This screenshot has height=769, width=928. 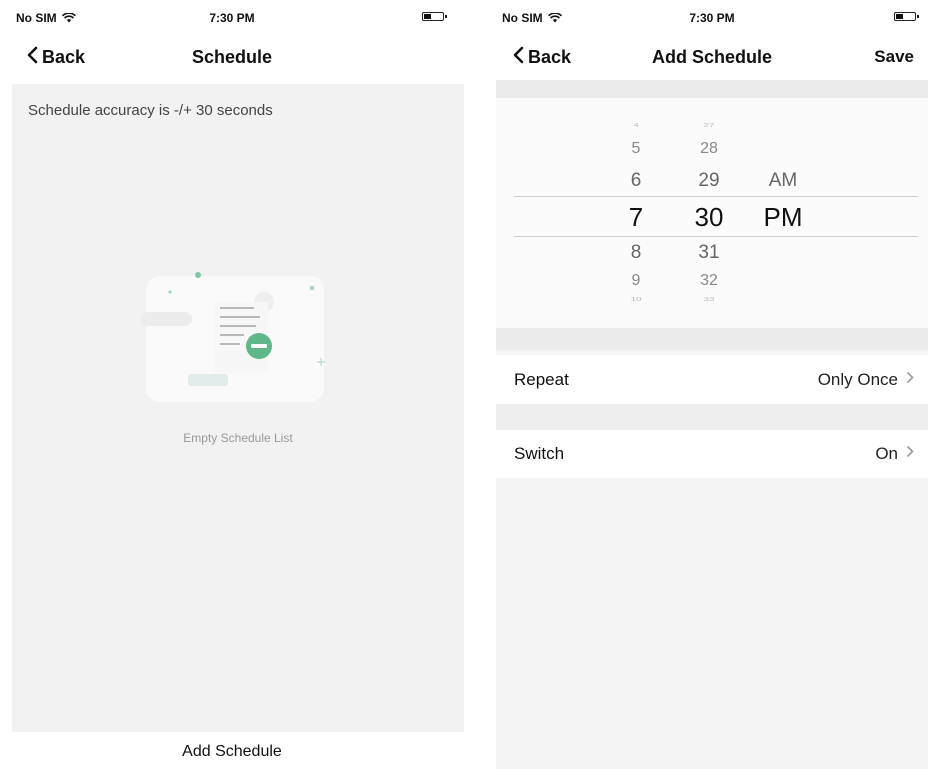 I want to click on hour-option: 5, so click(x=636, y=148).